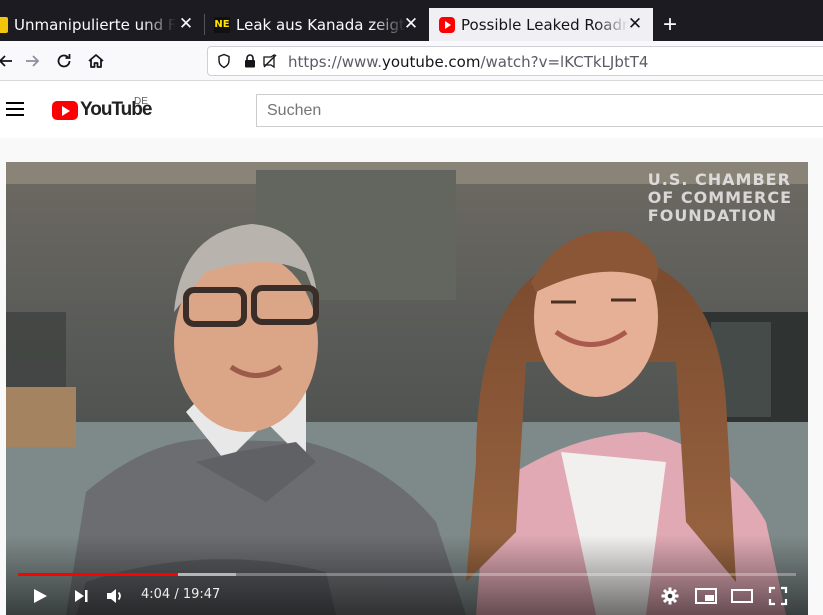  I want to click on fullscreen-icon, so click(778, 596).